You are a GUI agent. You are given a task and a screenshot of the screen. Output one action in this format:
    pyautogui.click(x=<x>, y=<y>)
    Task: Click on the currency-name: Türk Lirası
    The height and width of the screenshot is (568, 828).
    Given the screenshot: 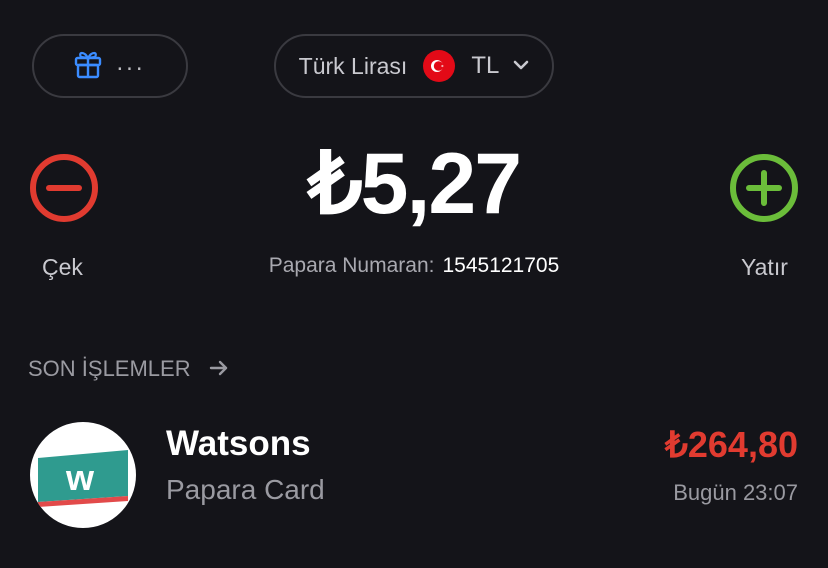 What is the action you would take?
    pyautogui.click(x=353, y=65)
    